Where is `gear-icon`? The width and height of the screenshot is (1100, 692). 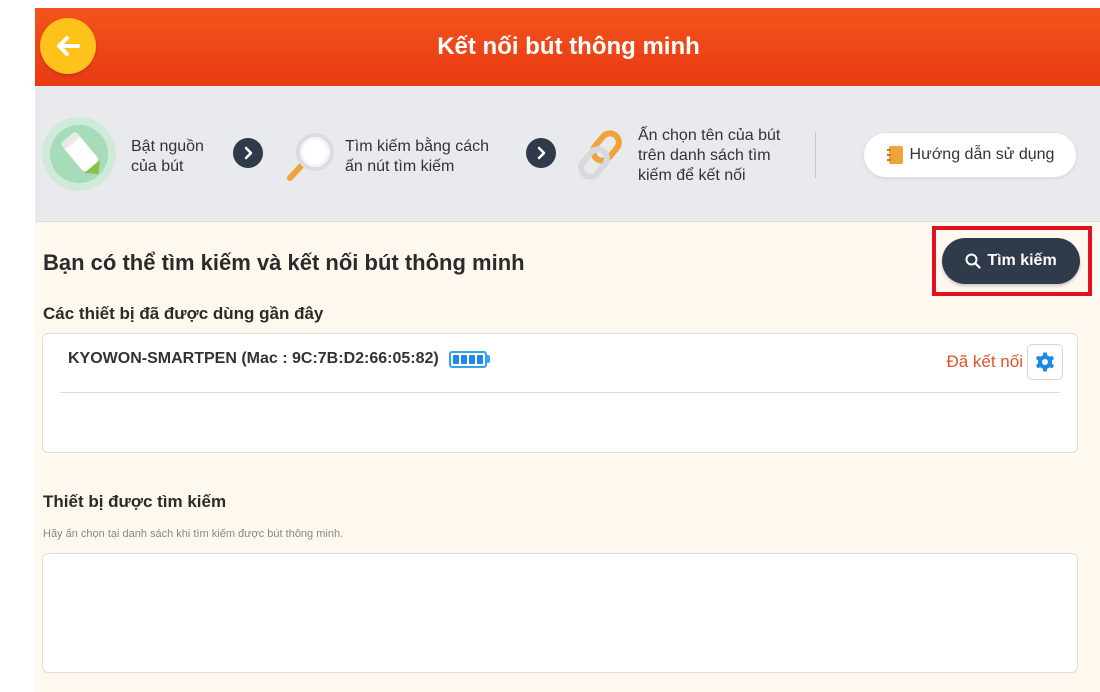 gear-icon is located at coordinates (1045, 362).